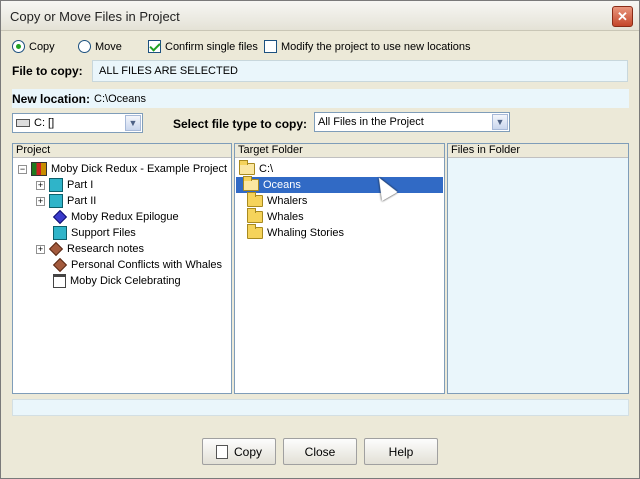 The image size is (640, 479). I want to click on tree-item-epilogue: Moby Redux Epilogue, so click(115, 217).